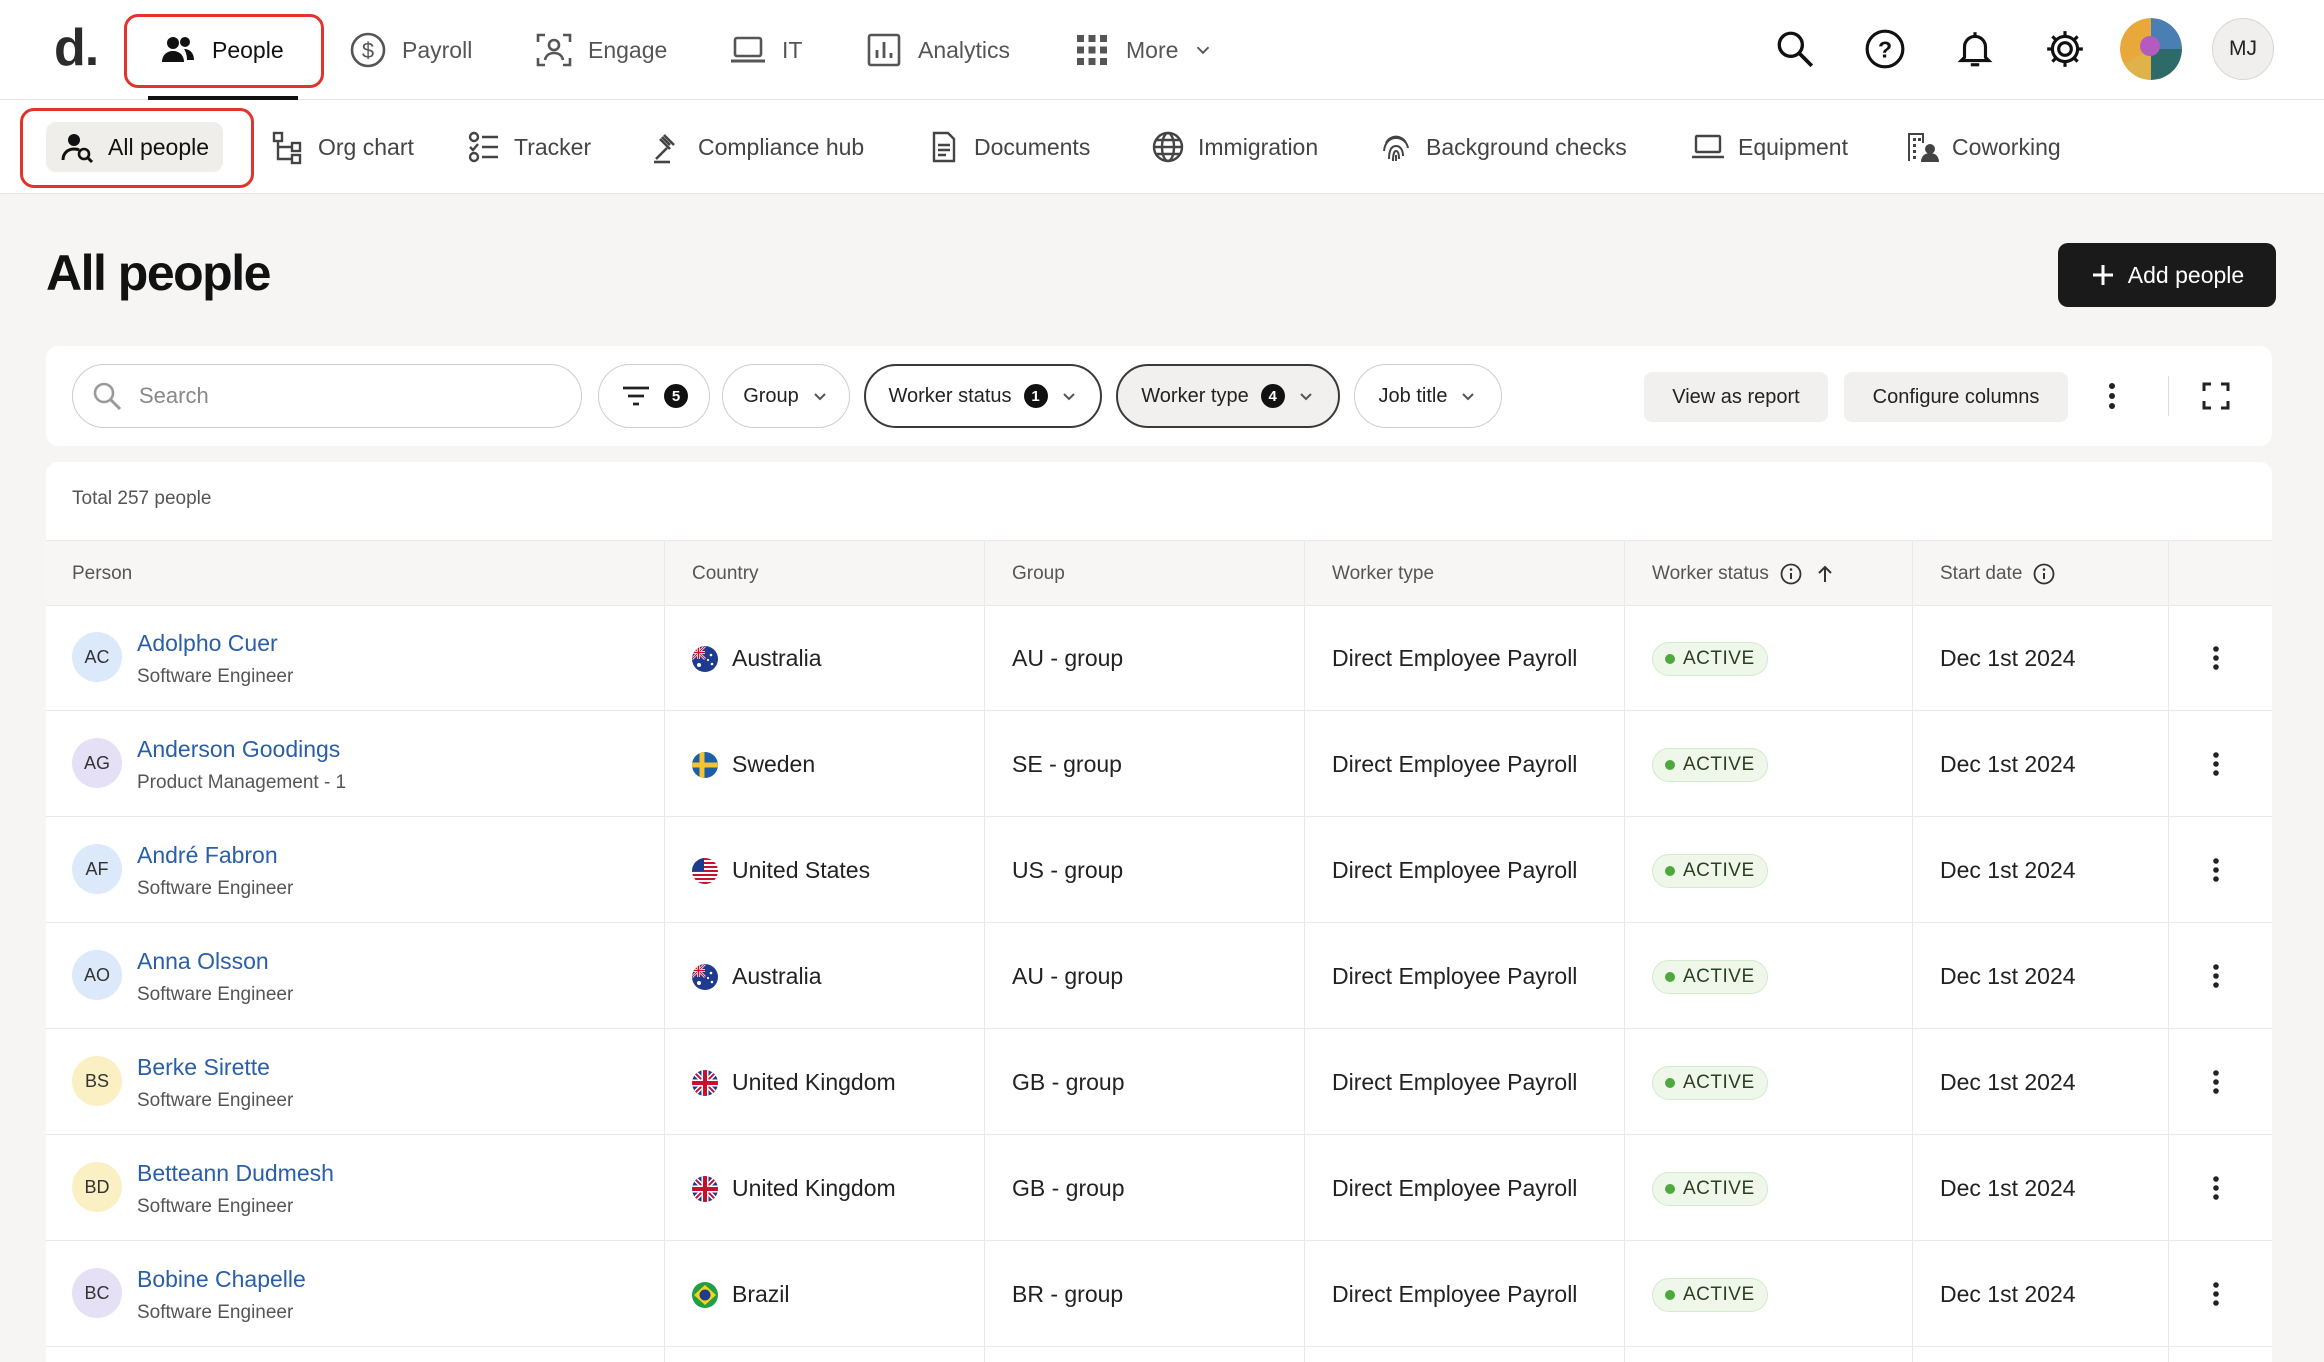 Image resolution: width=2324 pixels, height=1362 pixels. Describe the element at coordinates (76, 48) in the screenshot. I see `deel-logo: d.` at that location.